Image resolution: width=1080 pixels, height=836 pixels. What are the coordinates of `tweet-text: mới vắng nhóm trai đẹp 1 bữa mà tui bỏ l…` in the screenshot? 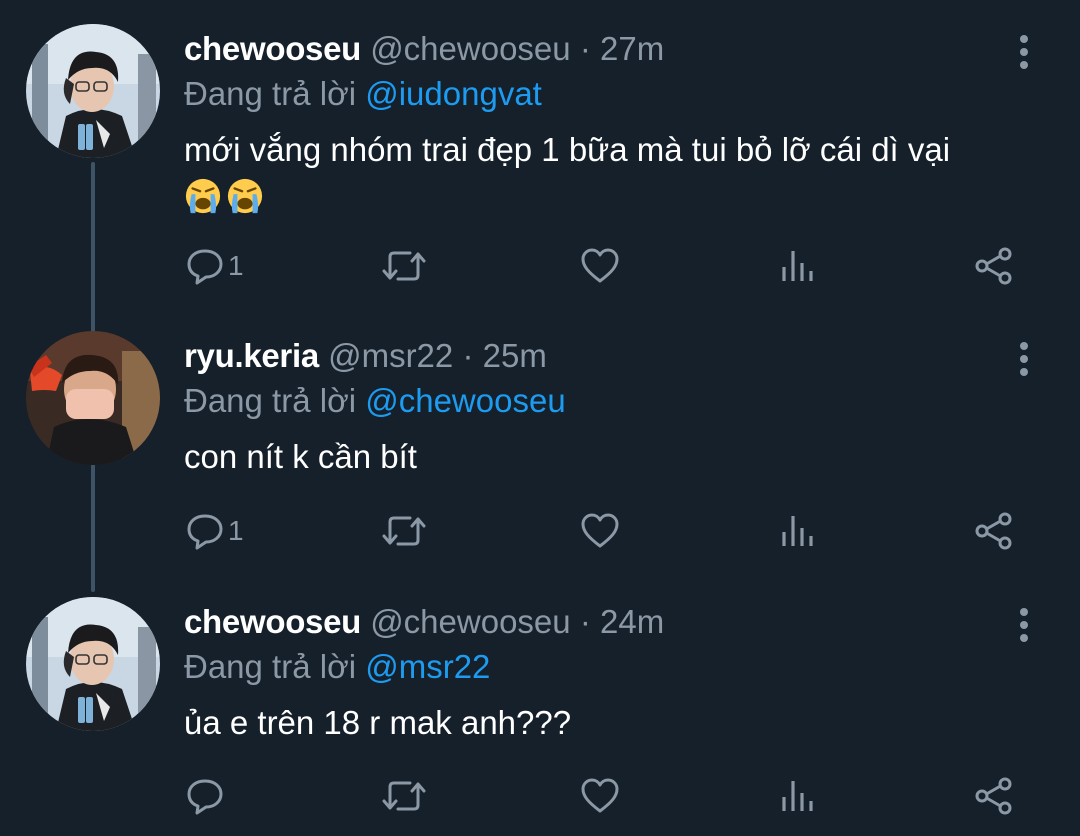 It's located at (614, 172).